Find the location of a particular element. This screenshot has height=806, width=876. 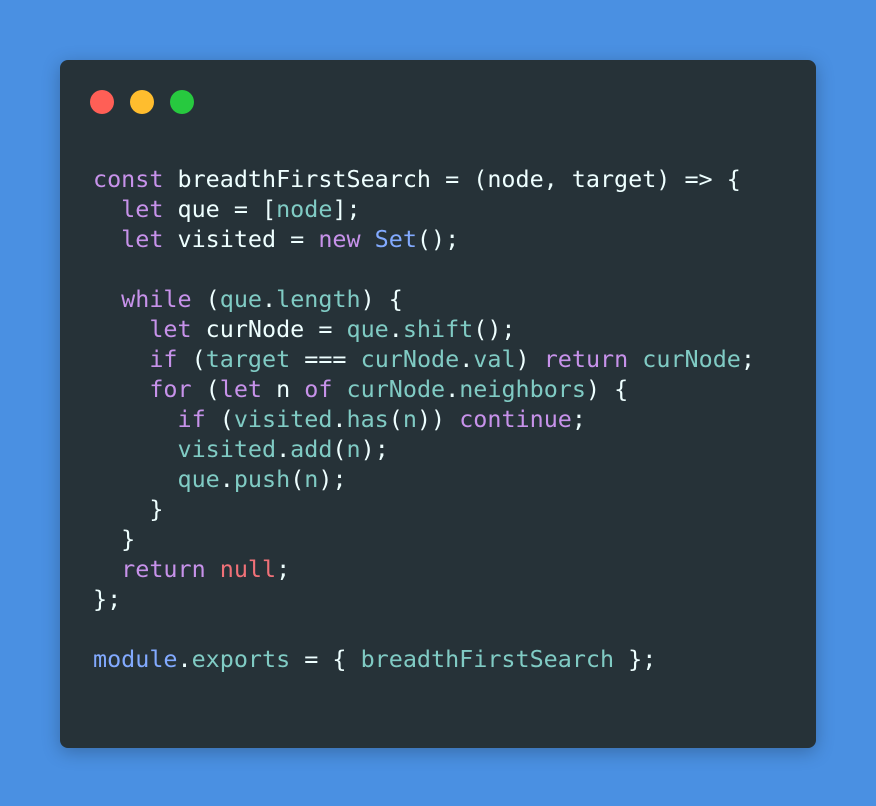

code-token: while is located at coordinates (156, 299).